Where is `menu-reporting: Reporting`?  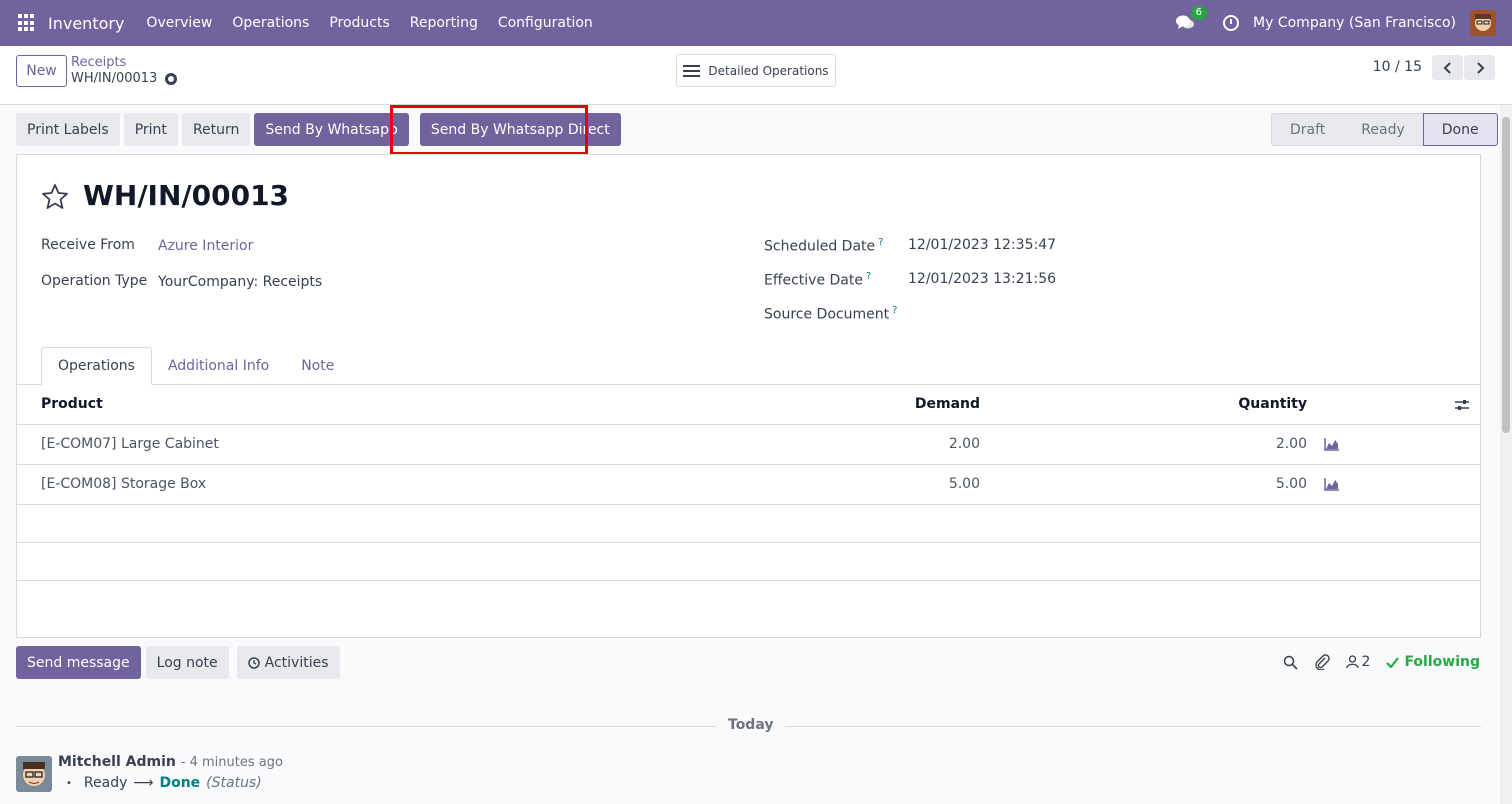 menu-reporting: Reporting is located at coordinates (444, 23).